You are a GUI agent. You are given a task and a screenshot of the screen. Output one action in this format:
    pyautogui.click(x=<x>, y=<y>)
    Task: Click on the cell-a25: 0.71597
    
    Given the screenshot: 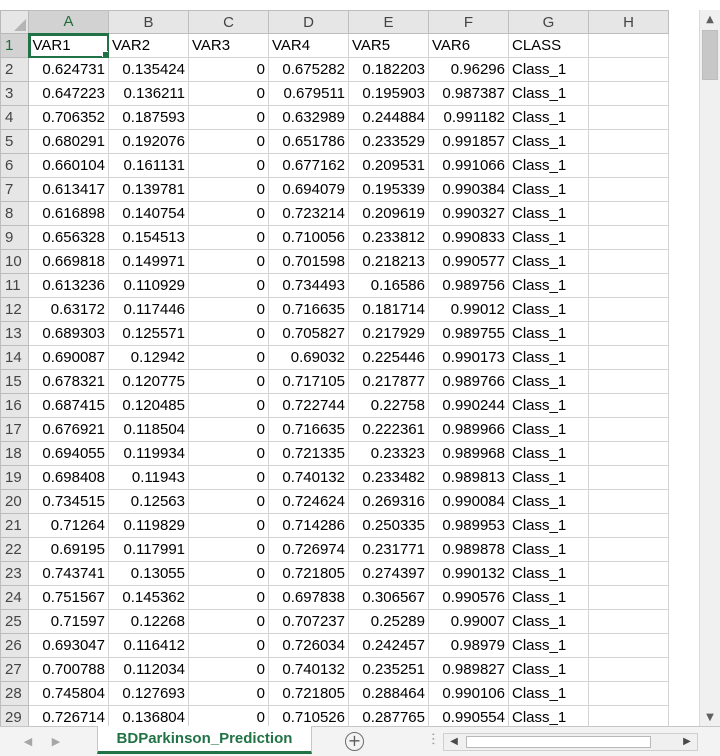 What is the action you would take?
    pyautogui.click(x=68, y=621)
    